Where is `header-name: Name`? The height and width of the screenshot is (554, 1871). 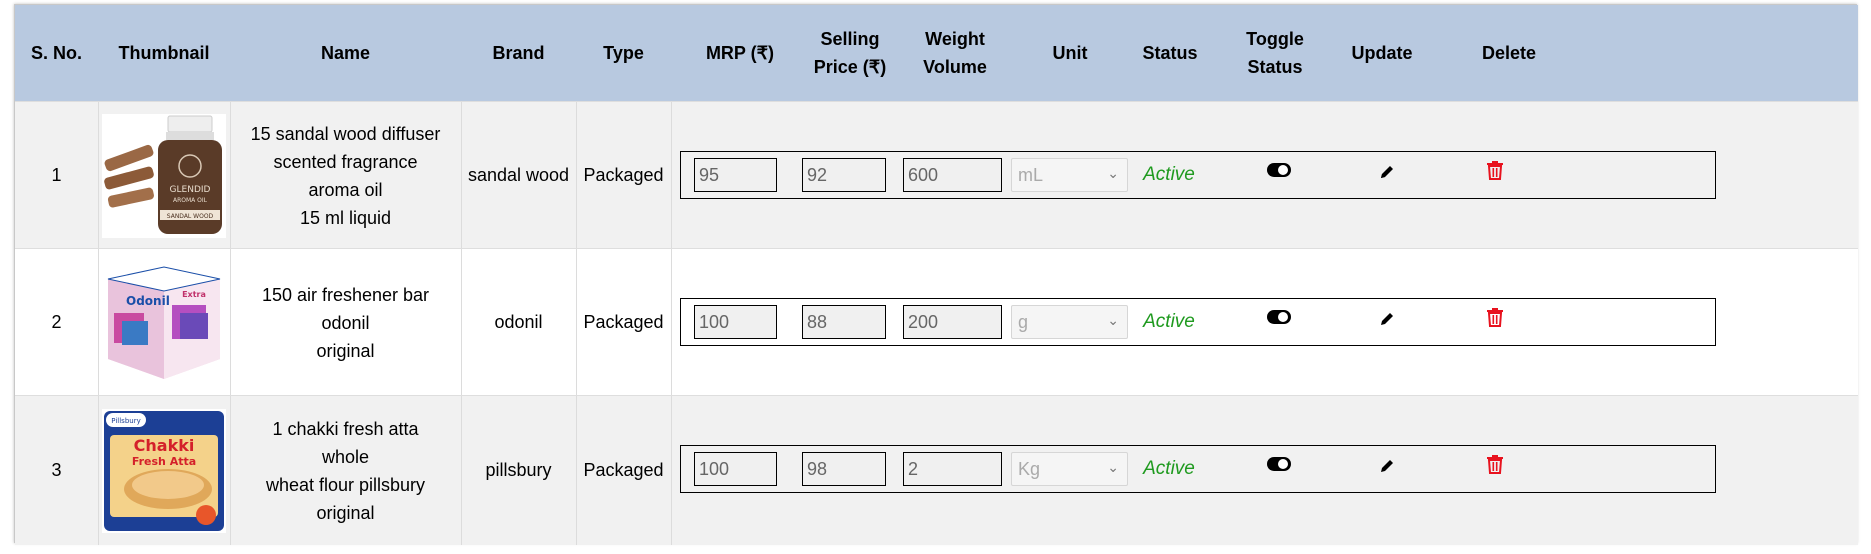
header-name: Name is located at coordinates (345, 53).